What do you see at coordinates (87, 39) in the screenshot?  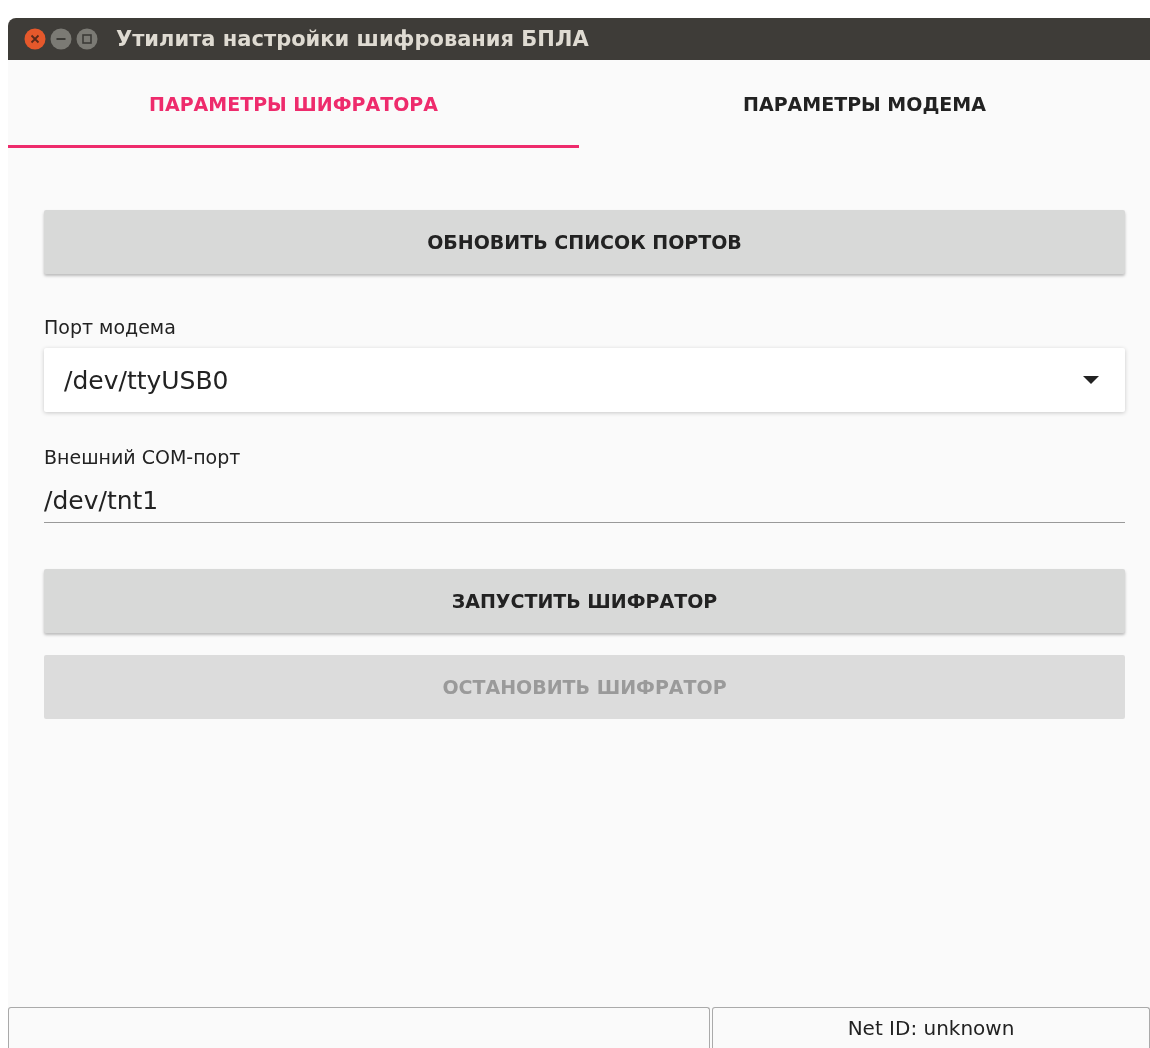 I see `maximize-icon` at bounding box center [87, 39].